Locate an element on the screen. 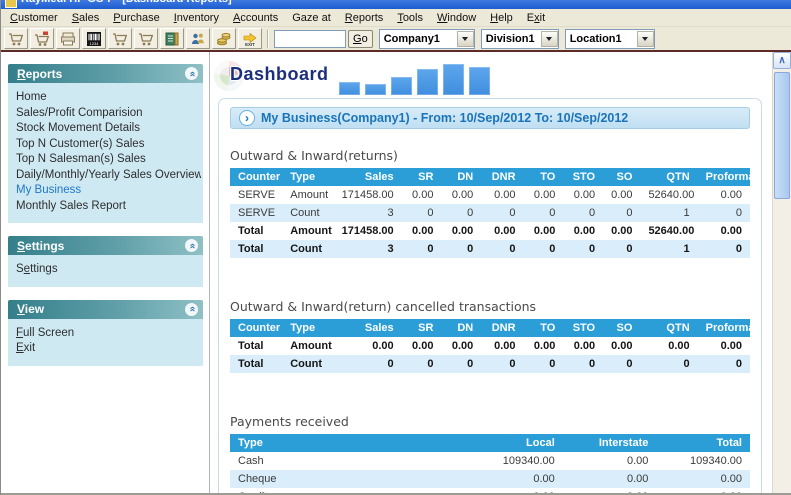 The height and width of the screenshot is (495, 791). division-select: Division1 is located at coordinates (519, 38).